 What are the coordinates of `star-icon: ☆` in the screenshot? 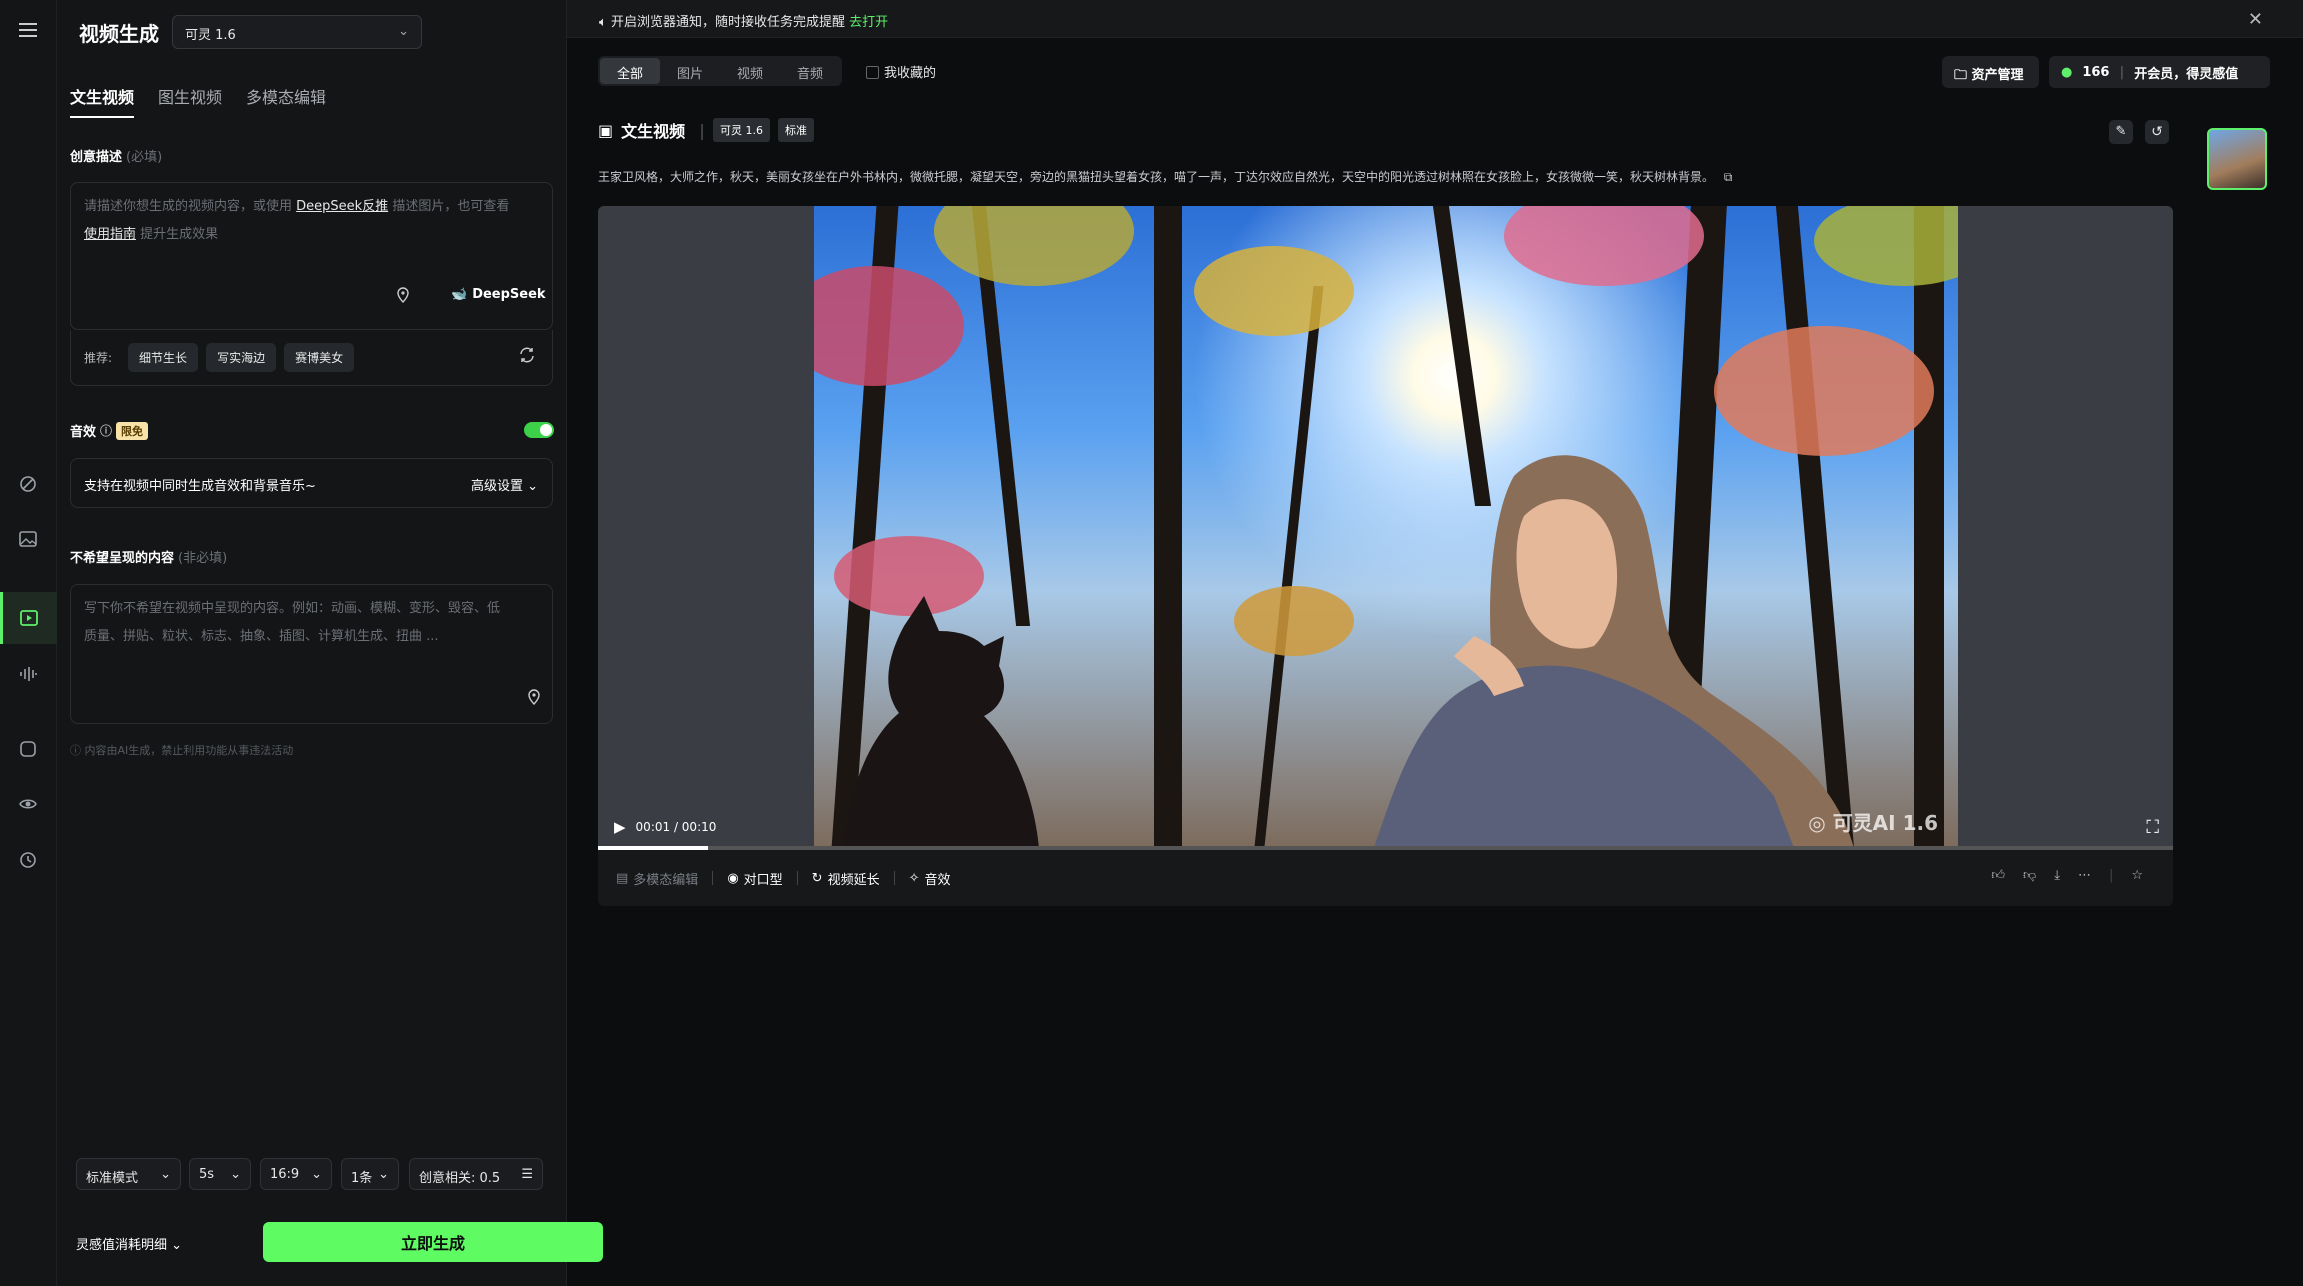 It's located at (2137, 875).